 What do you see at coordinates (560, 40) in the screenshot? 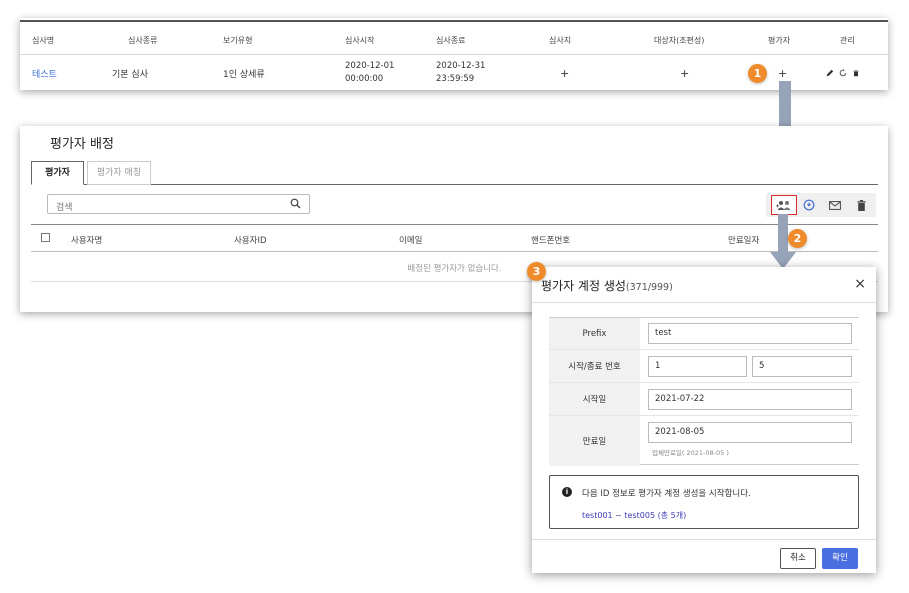
I see `col-header-sheet: 심사지` at bounding box center [560, 40].